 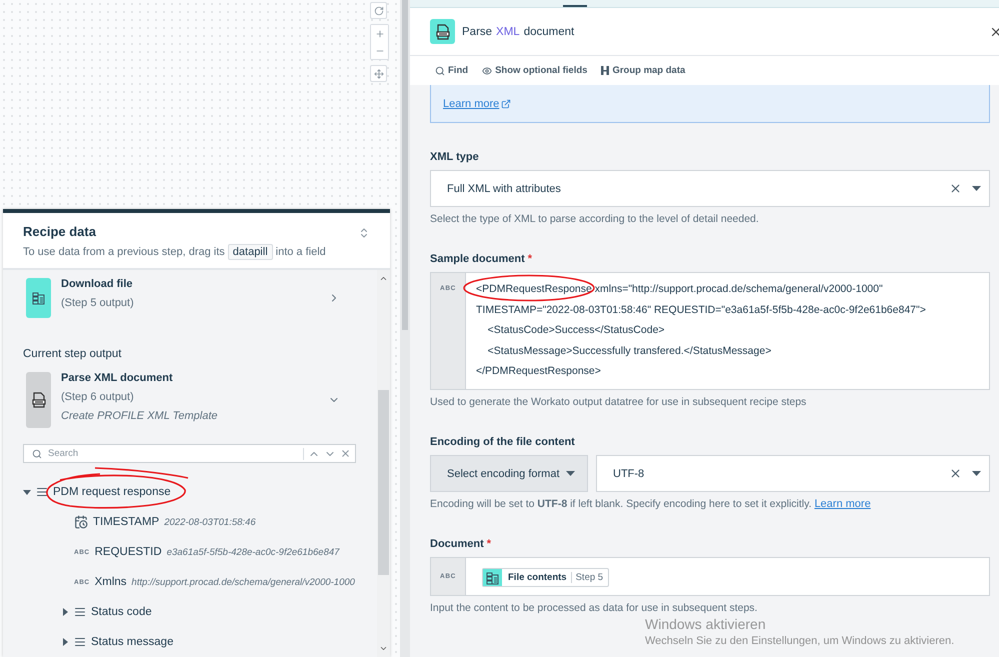 What do you see at coordinates (383, 278) in the screenshot?
I see `scroll-up-icon` at bounding box center [383, 278].